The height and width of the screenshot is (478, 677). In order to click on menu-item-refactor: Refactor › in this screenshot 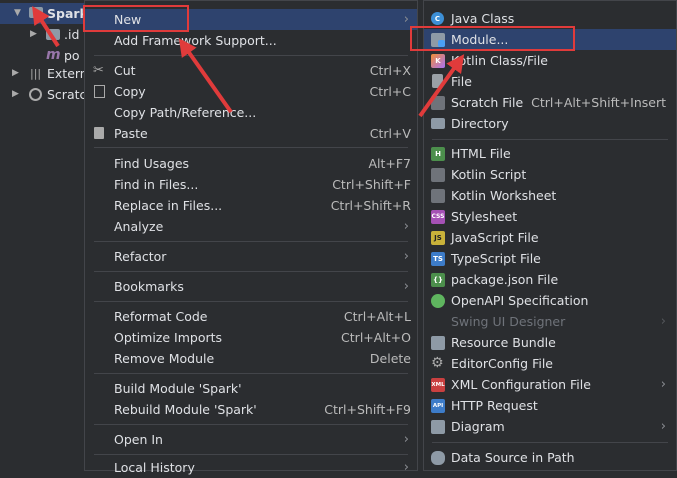, I will do `click(251, 256)`.